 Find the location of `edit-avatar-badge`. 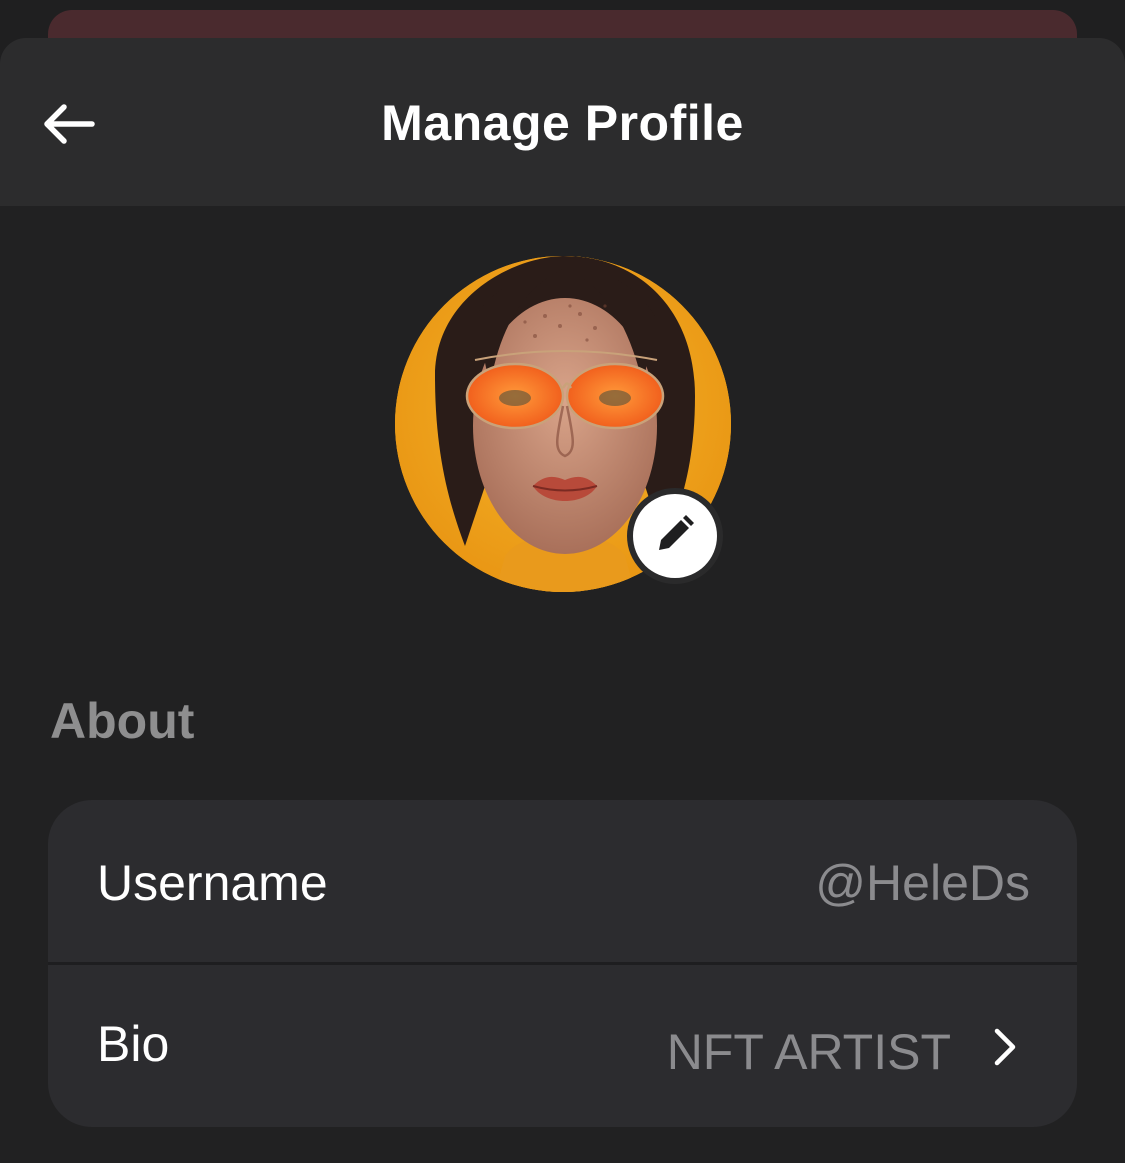

edit-avatar-badge is located at coordinates (675, 536).